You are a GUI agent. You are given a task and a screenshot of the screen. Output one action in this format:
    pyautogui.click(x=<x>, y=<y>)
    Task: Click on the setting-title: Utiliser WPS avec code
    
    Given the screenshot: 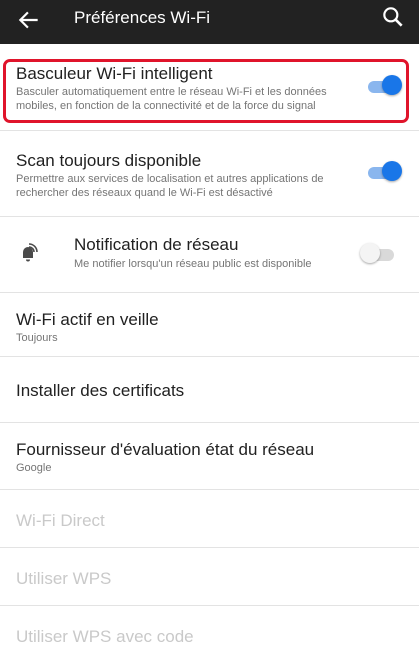 What is the action you would take?
    pyautogui.click(x=105, y=636)
    